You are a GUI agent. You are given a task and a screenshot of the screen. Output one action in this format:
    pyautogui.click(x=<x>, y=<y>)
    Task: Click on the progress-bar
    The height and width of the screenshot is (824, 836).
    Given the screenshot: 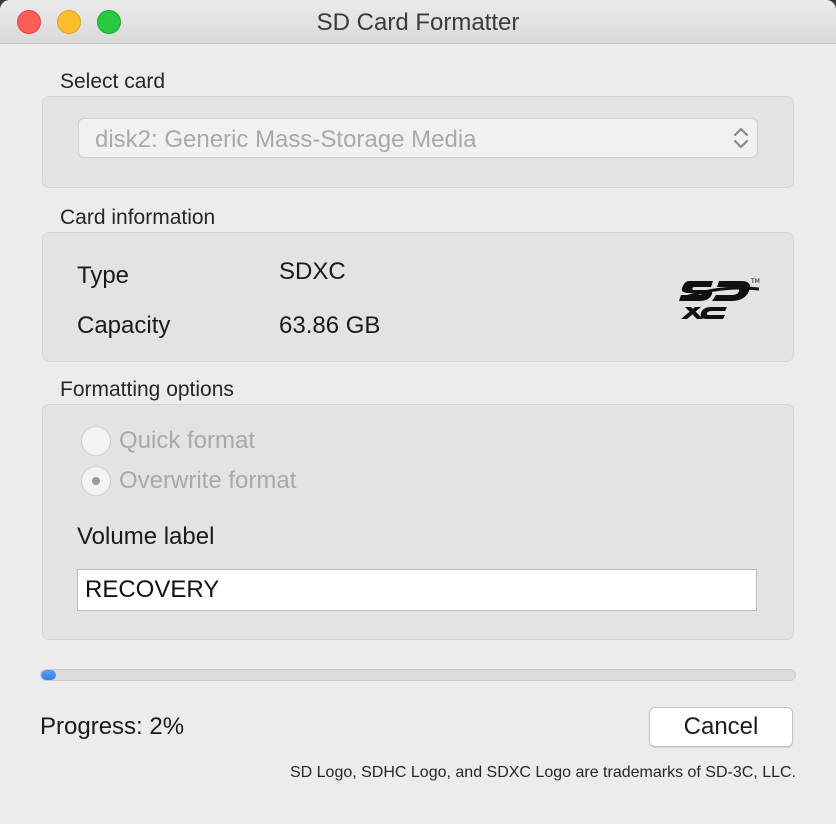 What is the action you would take?
    pyautogui.click(x=418, y=675)
    